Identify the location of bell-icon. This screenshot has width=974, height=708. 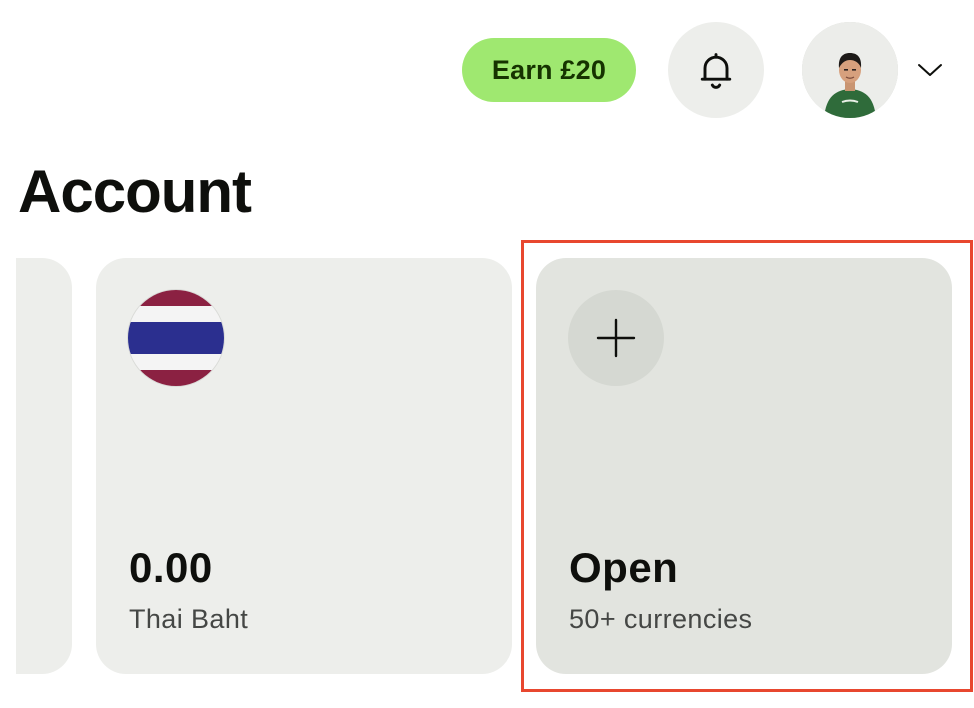
(716, 71).